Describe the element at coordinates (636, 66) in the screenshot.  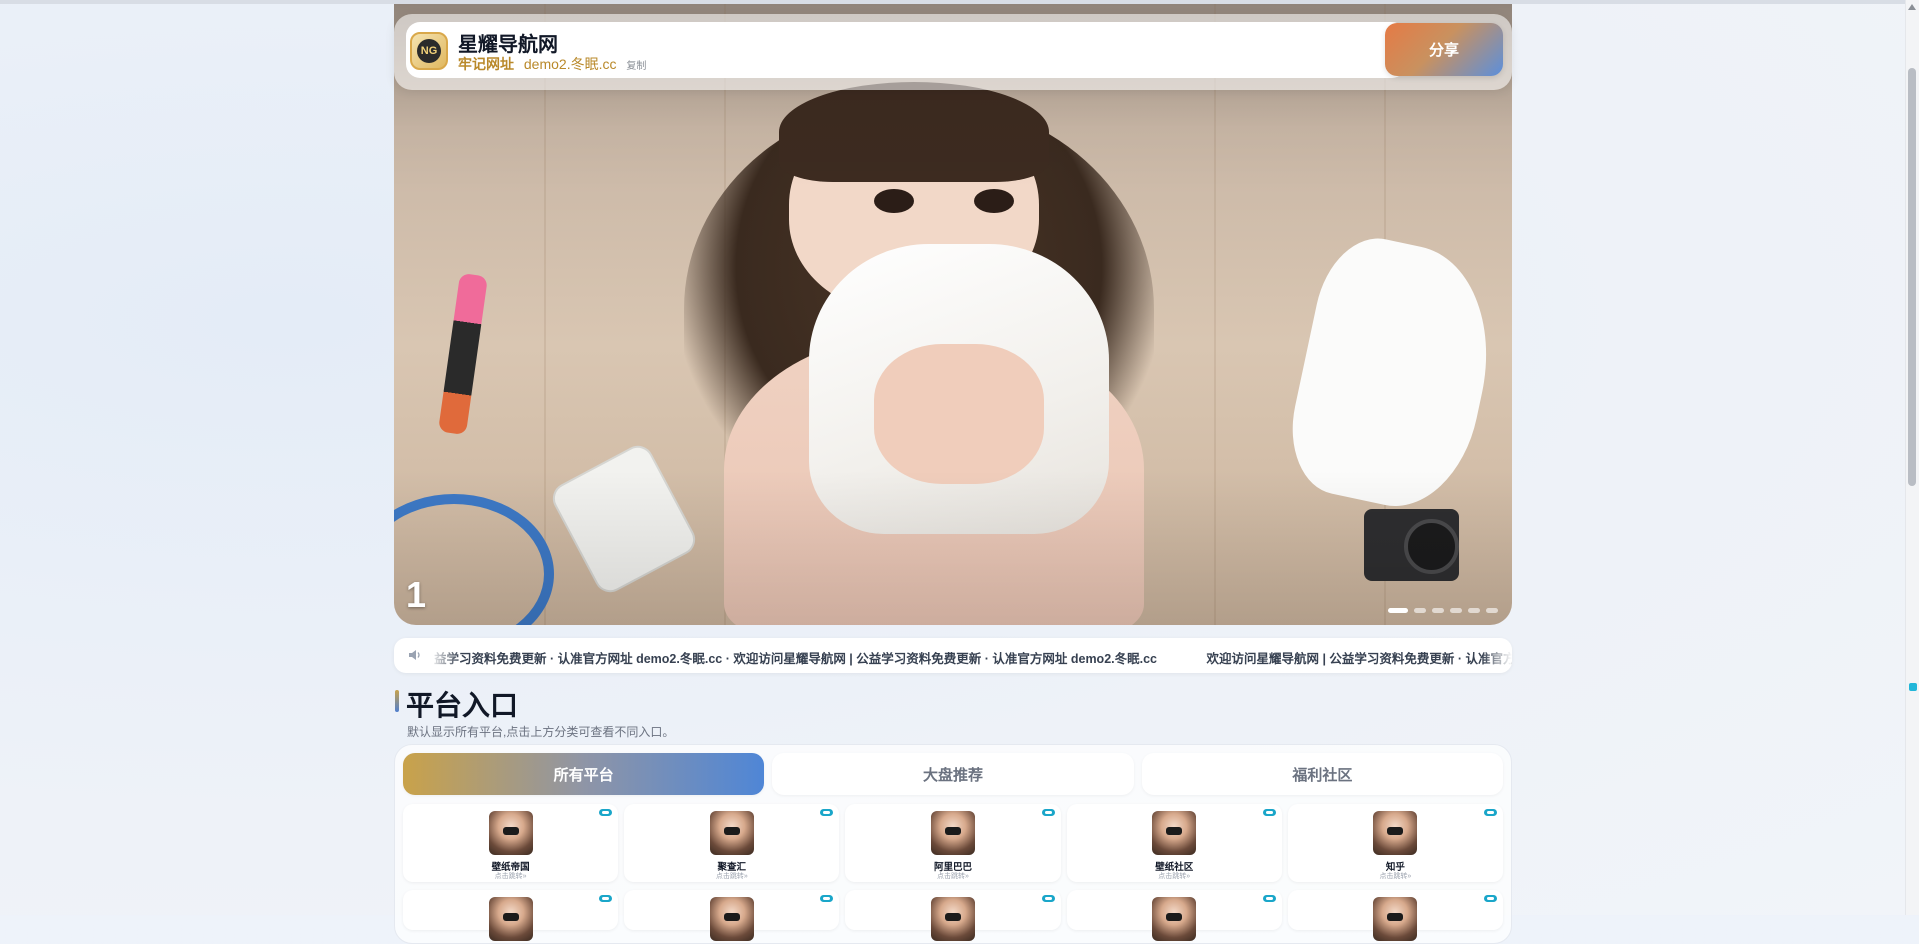
I see `copy-button: 复制` at that location.